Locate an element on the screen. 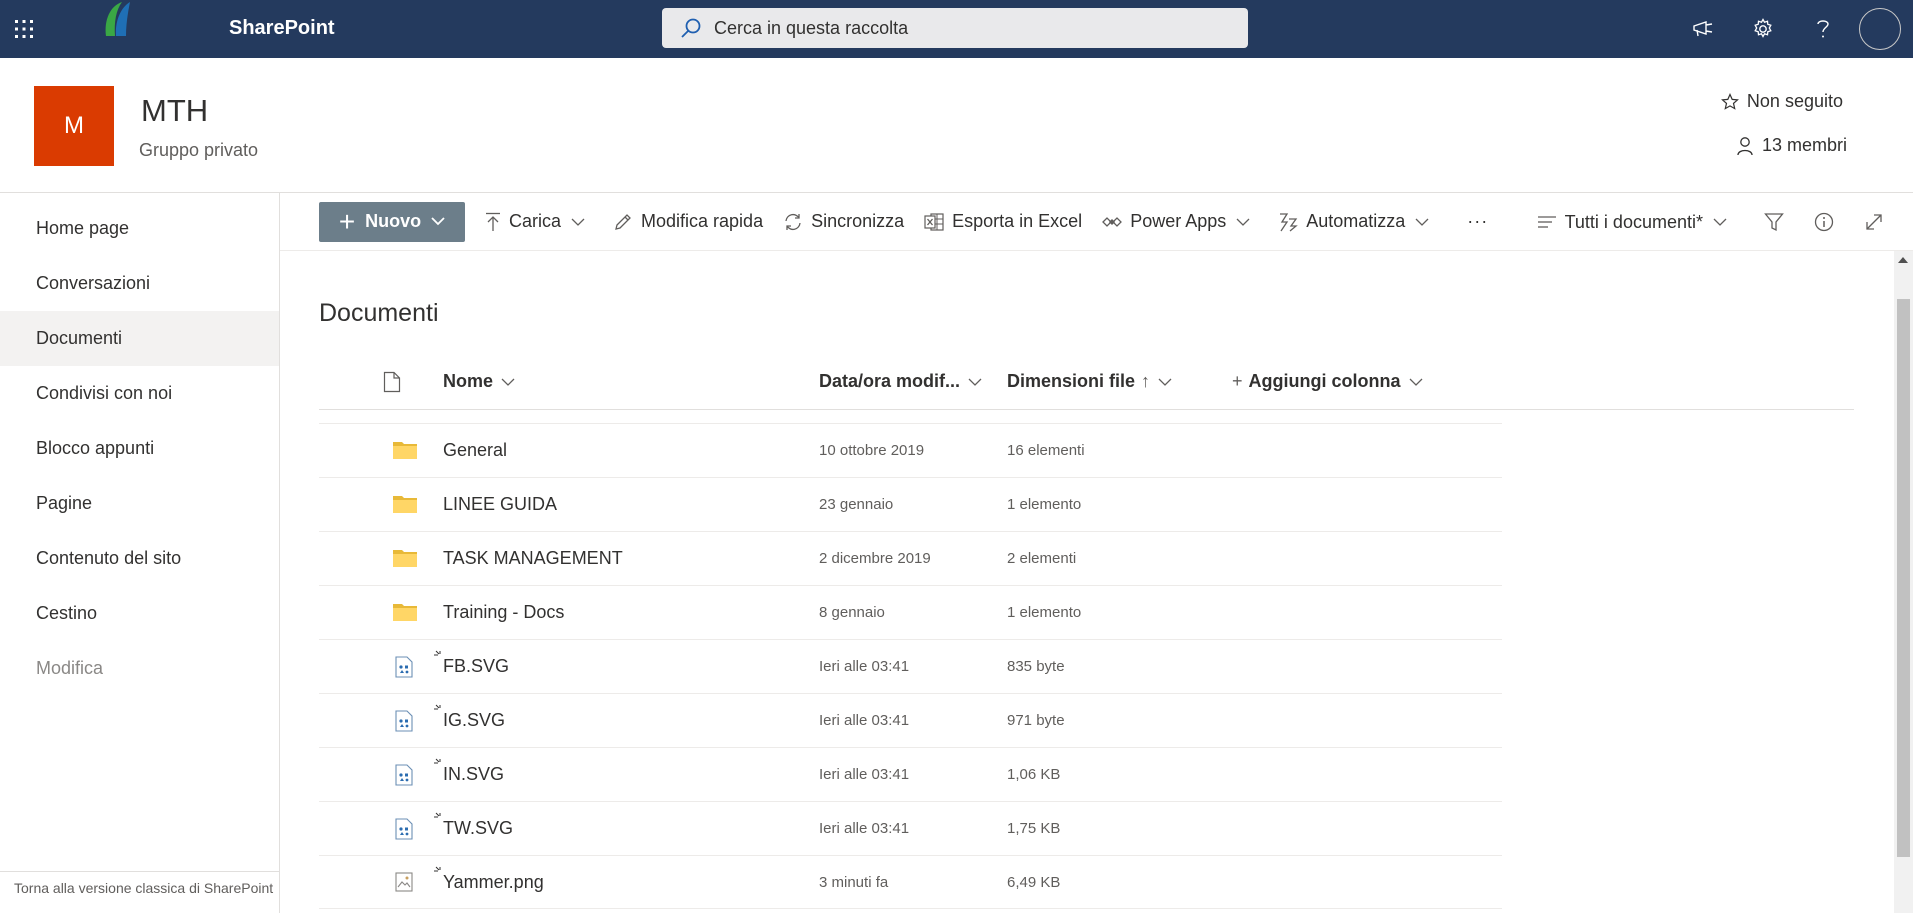  nav-item-shared-with-us: Condivisi con noi is located at coordinates (139, 393).